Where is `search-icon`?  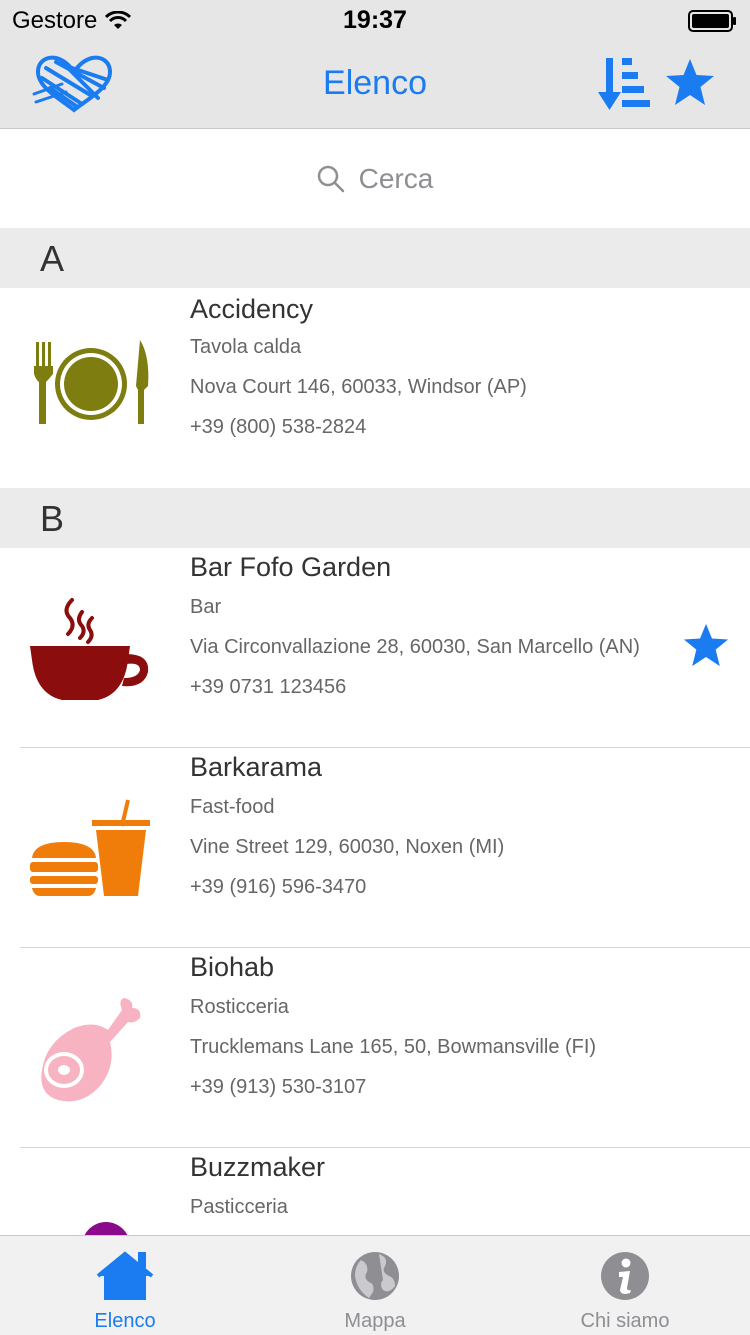
search-icon is located at coordinates (330, 179).